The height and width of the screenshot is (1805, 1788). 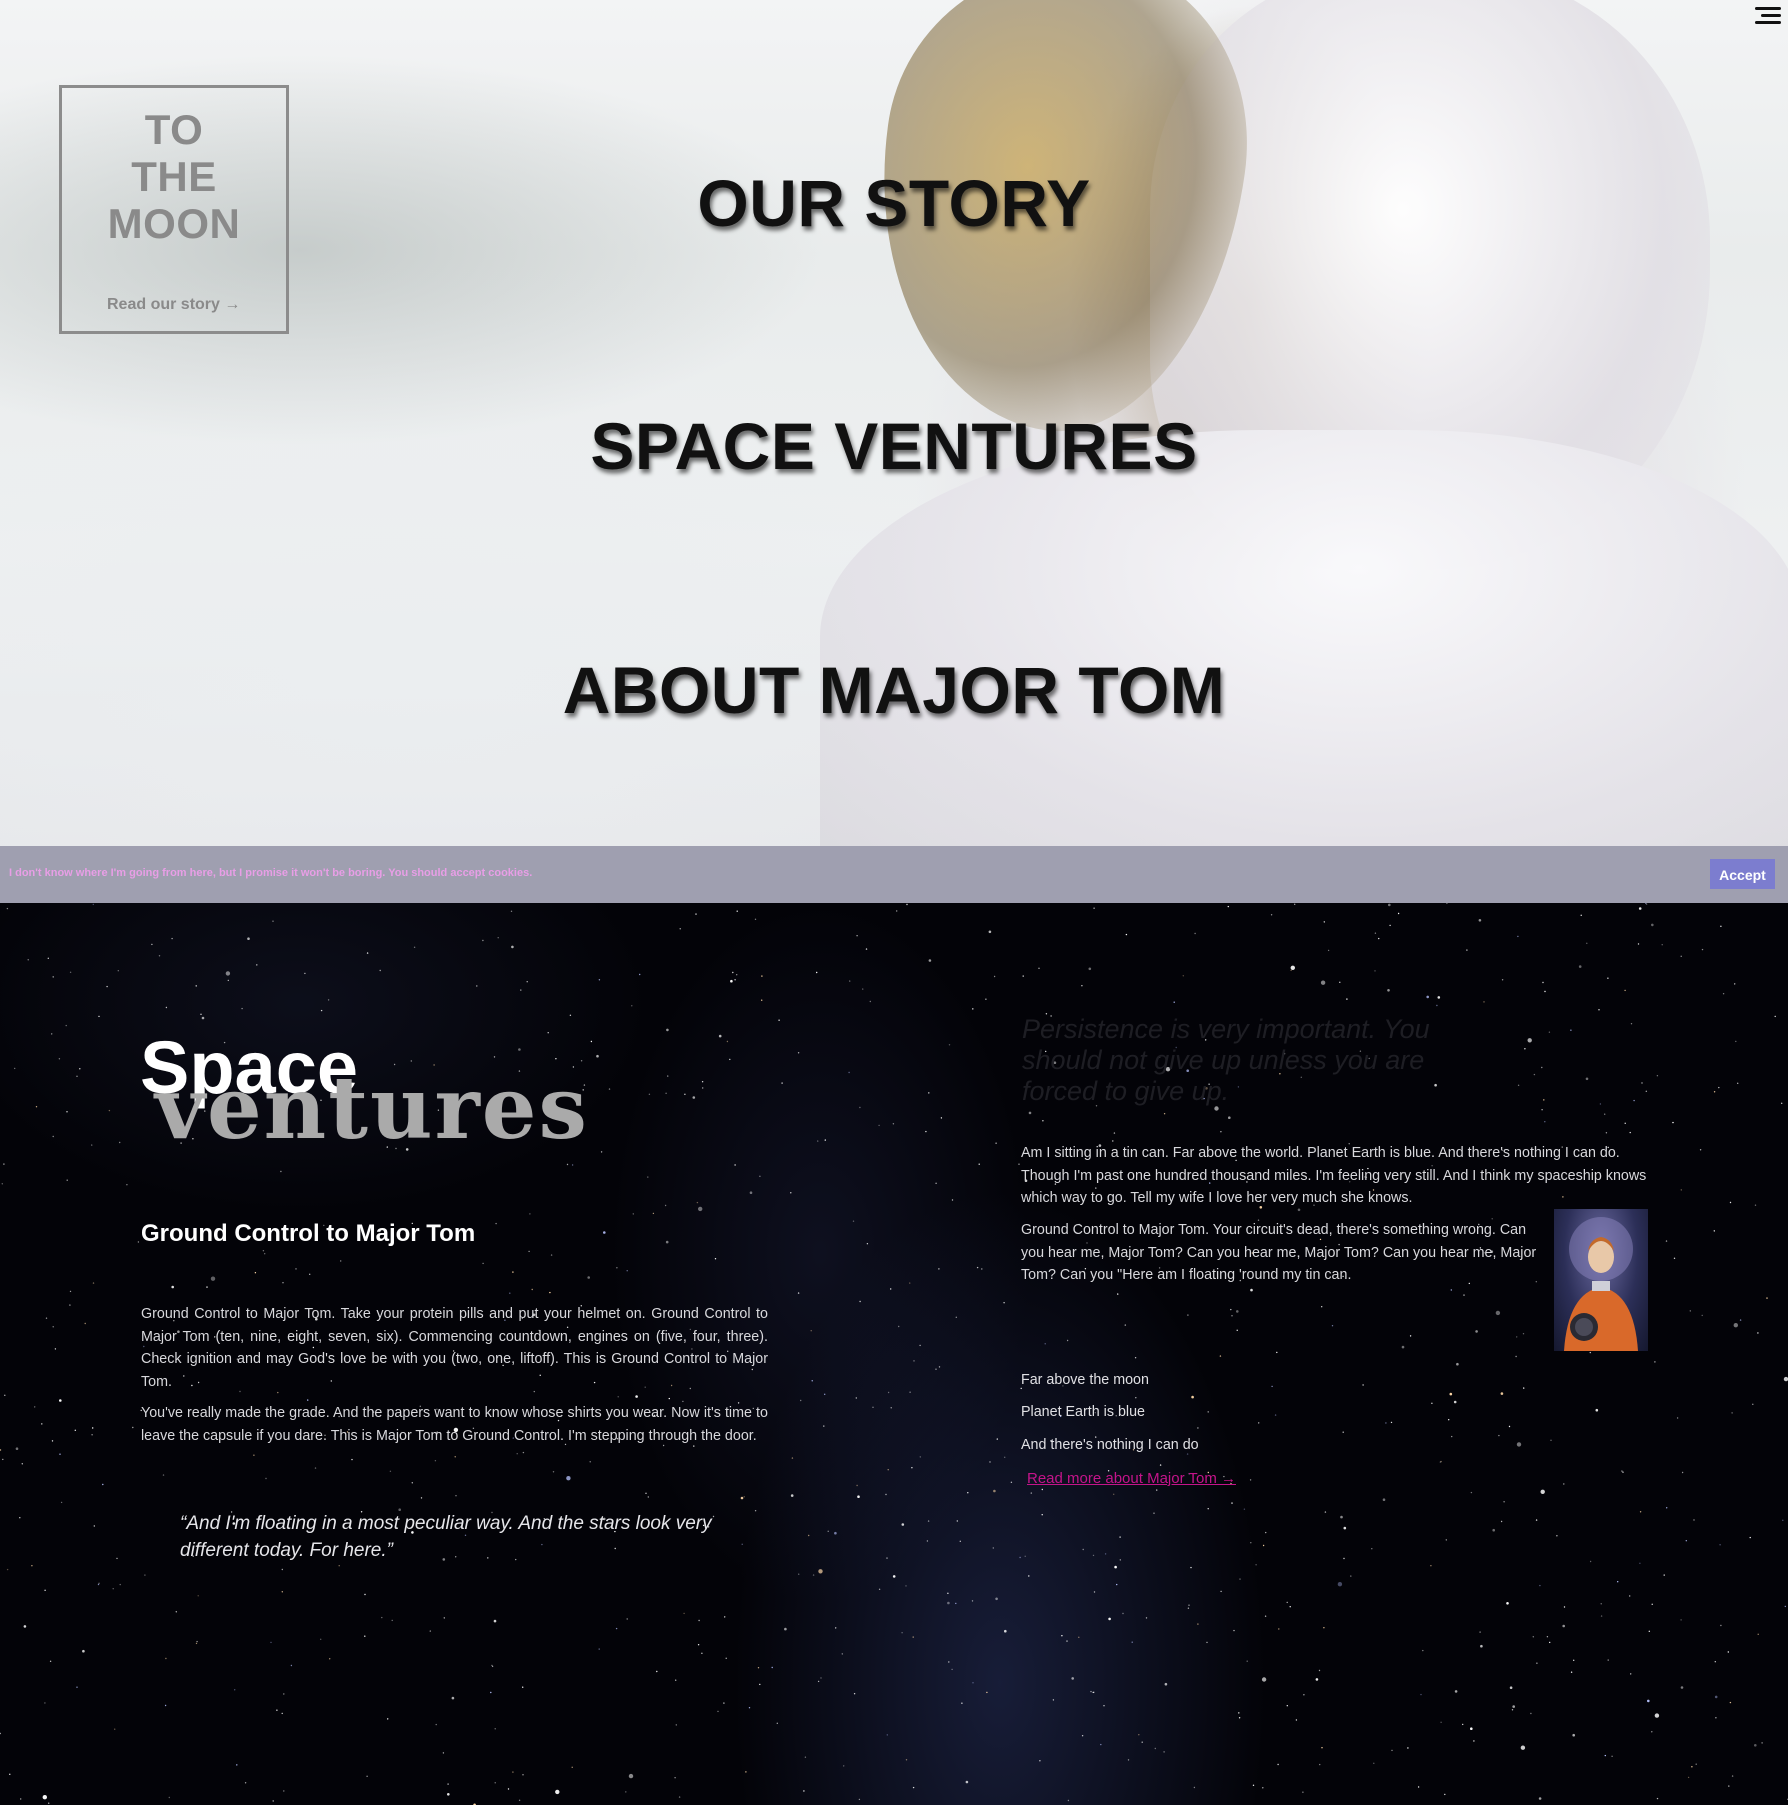 What do you see at coordinates (308, 1233) in the screenshot?
I see `section-heading: Ground Control to Major Tom` at bounding box center [308, 1233].